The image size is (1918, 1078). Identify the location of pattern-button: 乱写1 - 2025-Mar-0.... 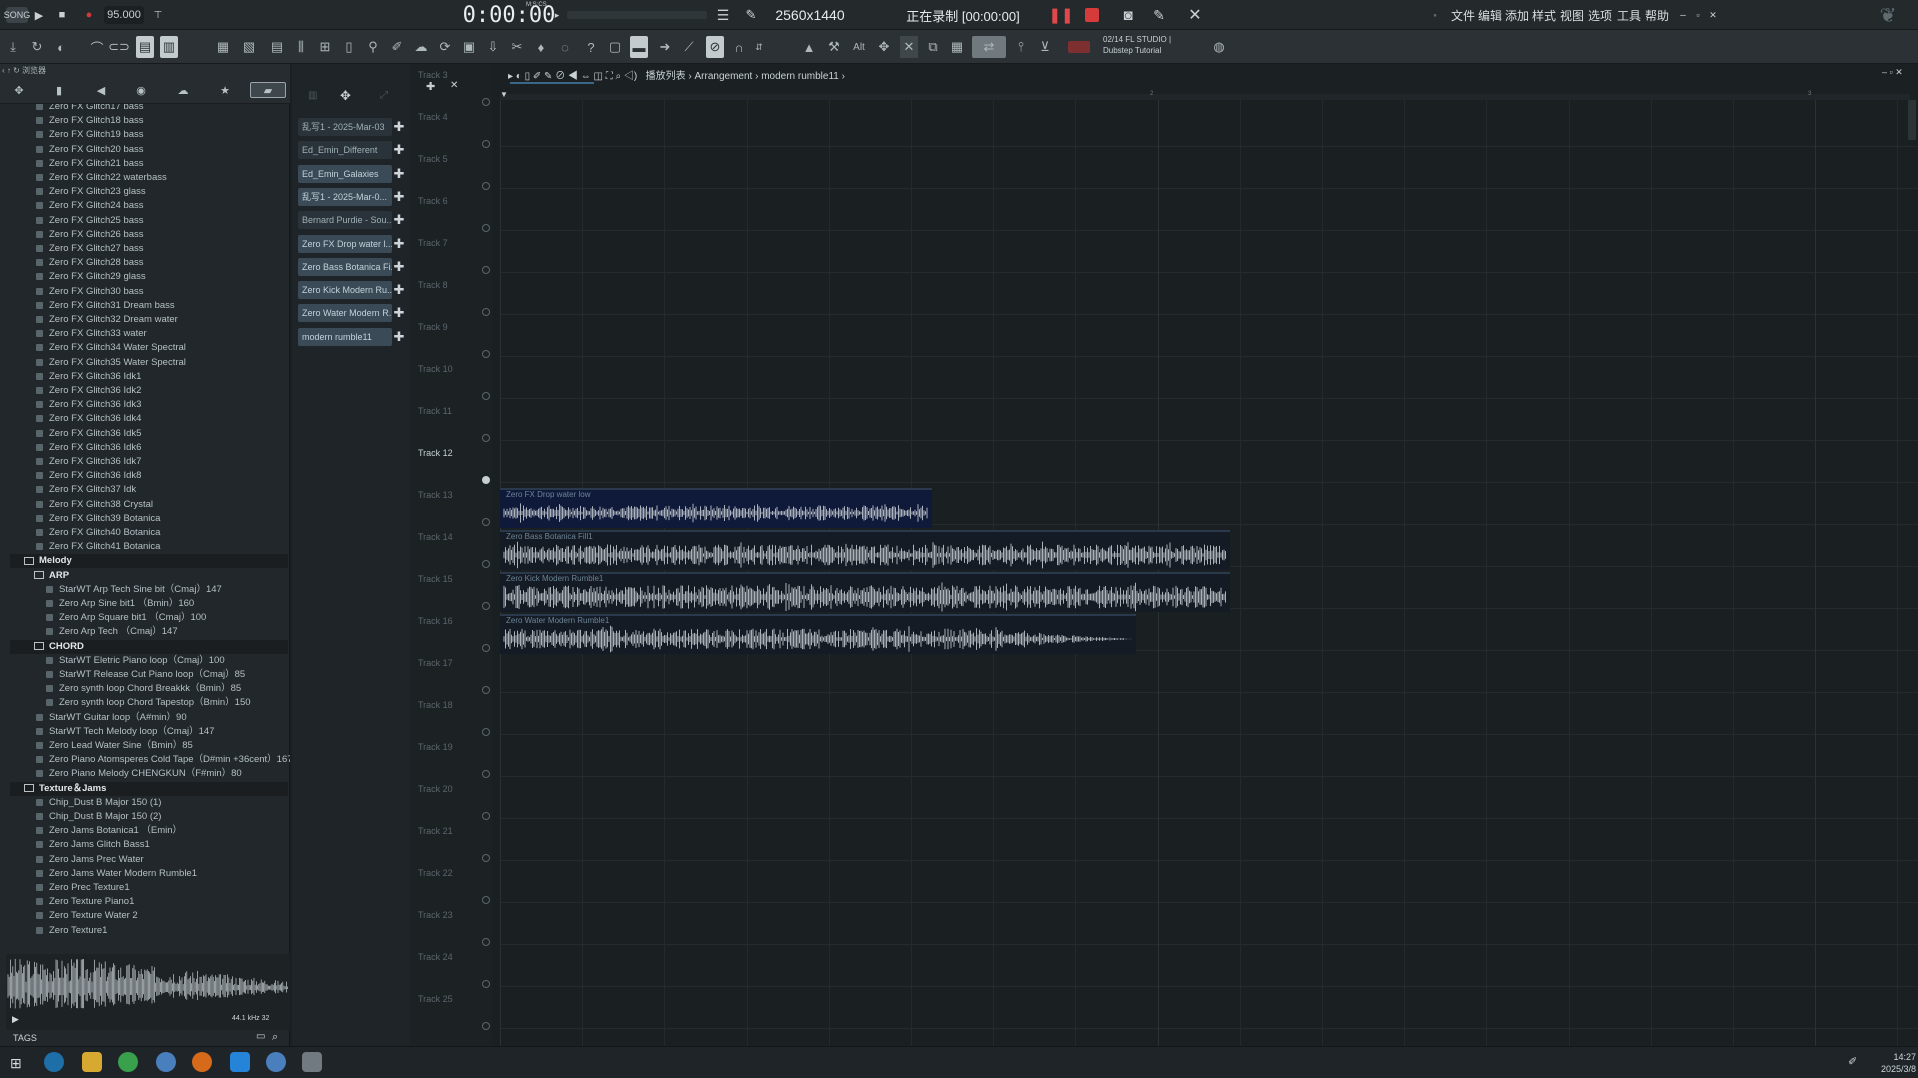
(345, 196).